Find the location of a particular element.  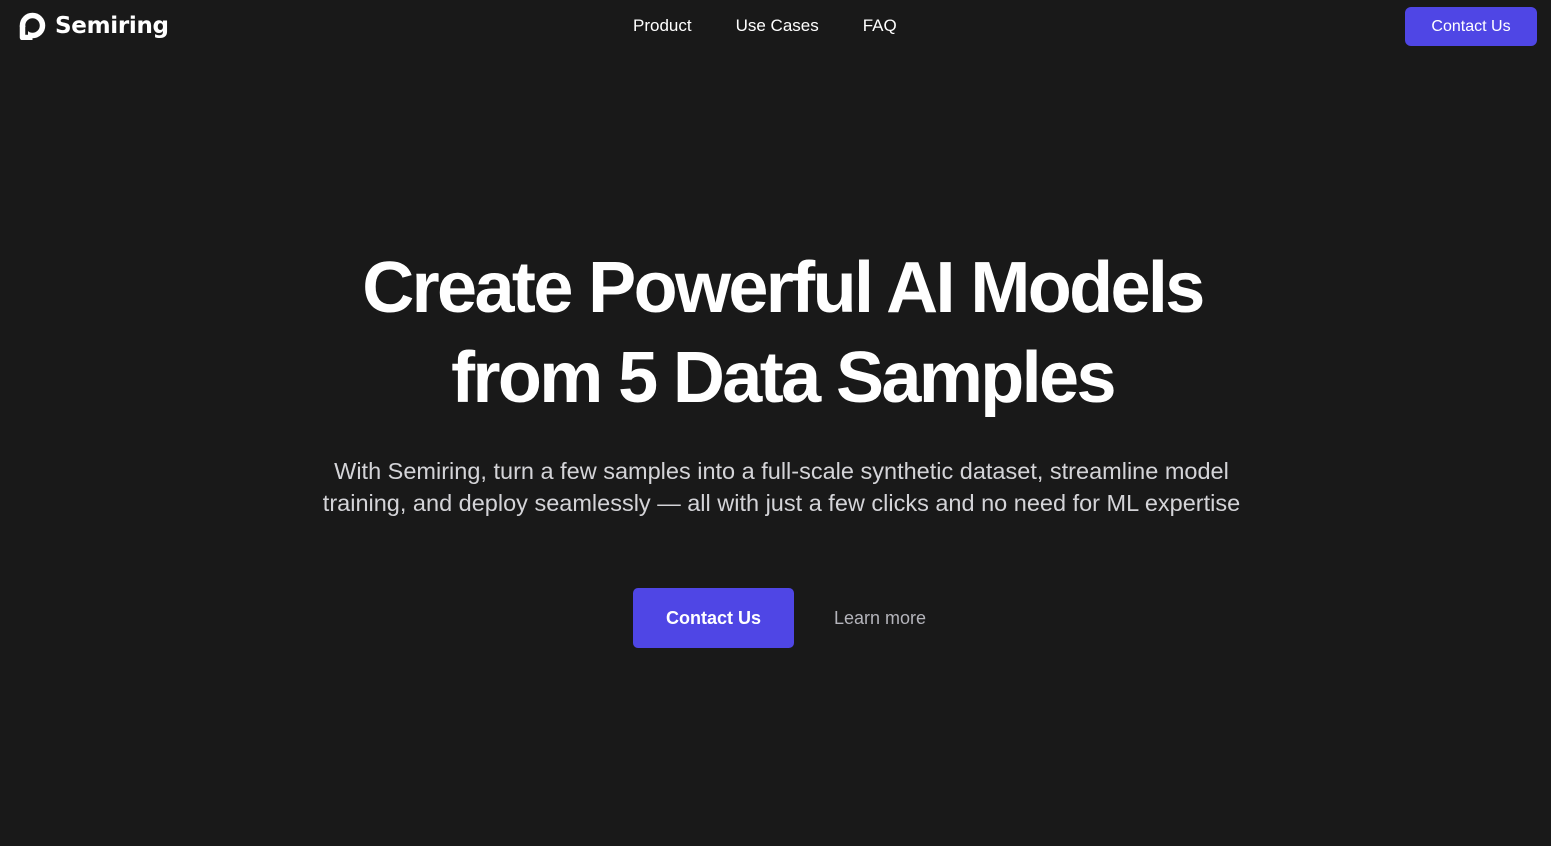

nav-link-faq: FAQ is located at coordinates (880, 26).